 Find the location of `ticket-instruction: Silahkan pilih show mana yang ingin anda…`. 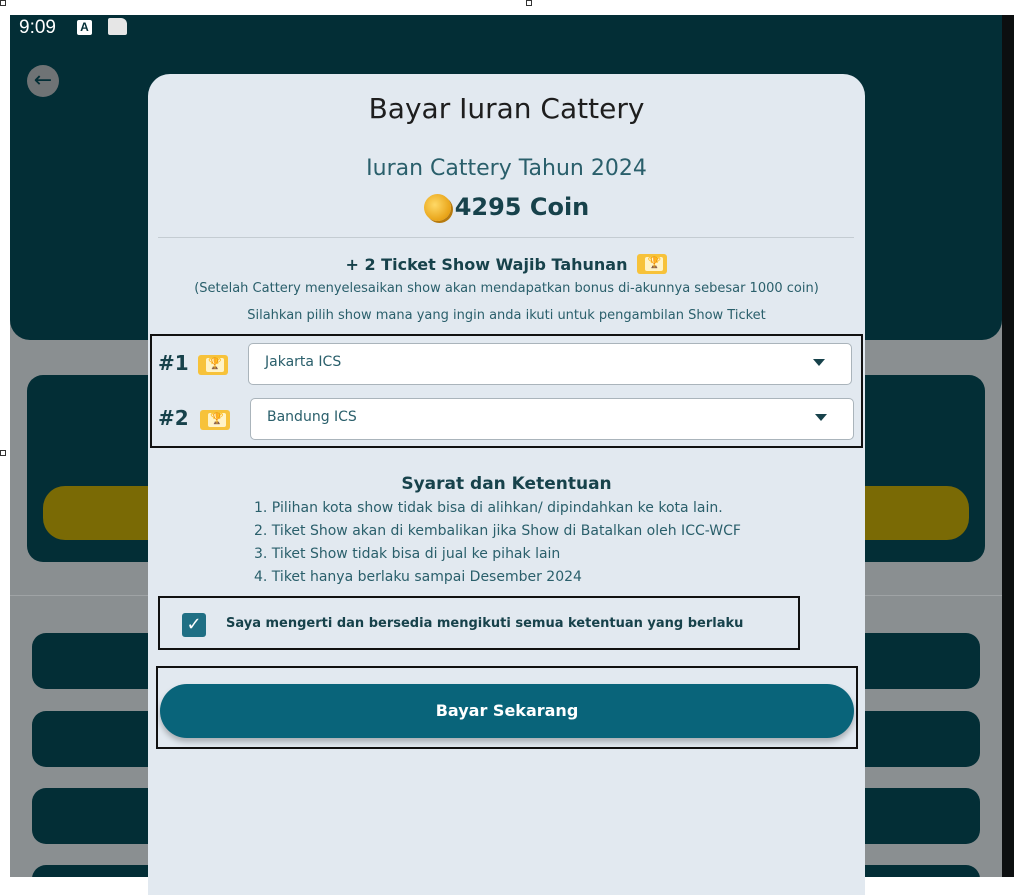

ticket-instruction: Silahkan pilih show mana yang ingin anda… is located at coordinates (506, 315).